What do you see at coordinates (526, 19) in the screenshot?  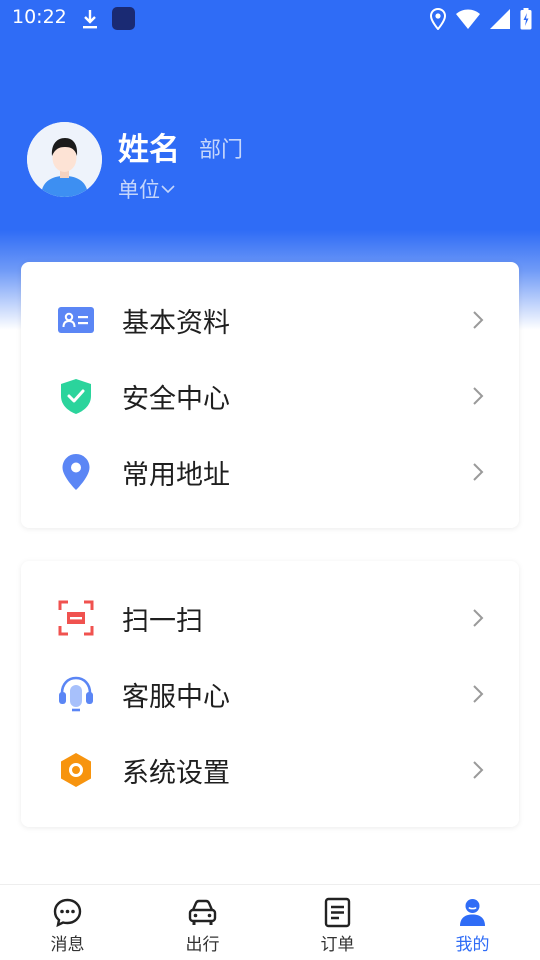 I see `battery-icon` at bounding box center [526, 19].